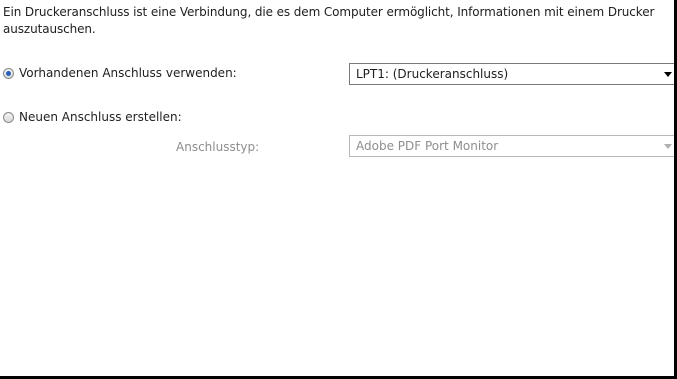 The image size is (677, 379). Describe the element at coordinates (8, 117) in the screenshot. I see `create-new-port-radio` at that location.